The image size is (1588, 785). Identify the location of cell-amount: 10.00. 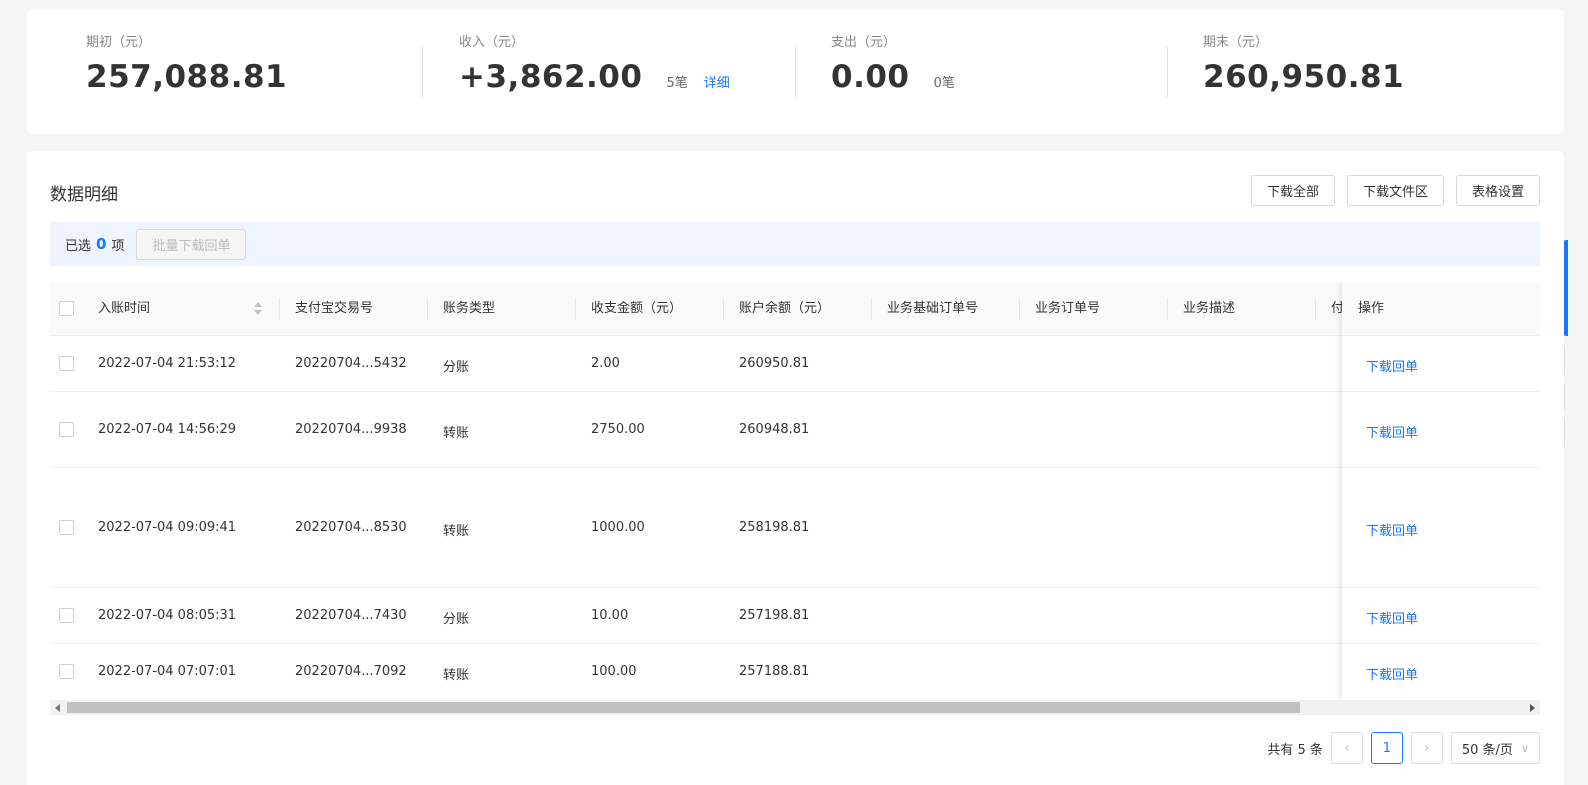
(610, 615).